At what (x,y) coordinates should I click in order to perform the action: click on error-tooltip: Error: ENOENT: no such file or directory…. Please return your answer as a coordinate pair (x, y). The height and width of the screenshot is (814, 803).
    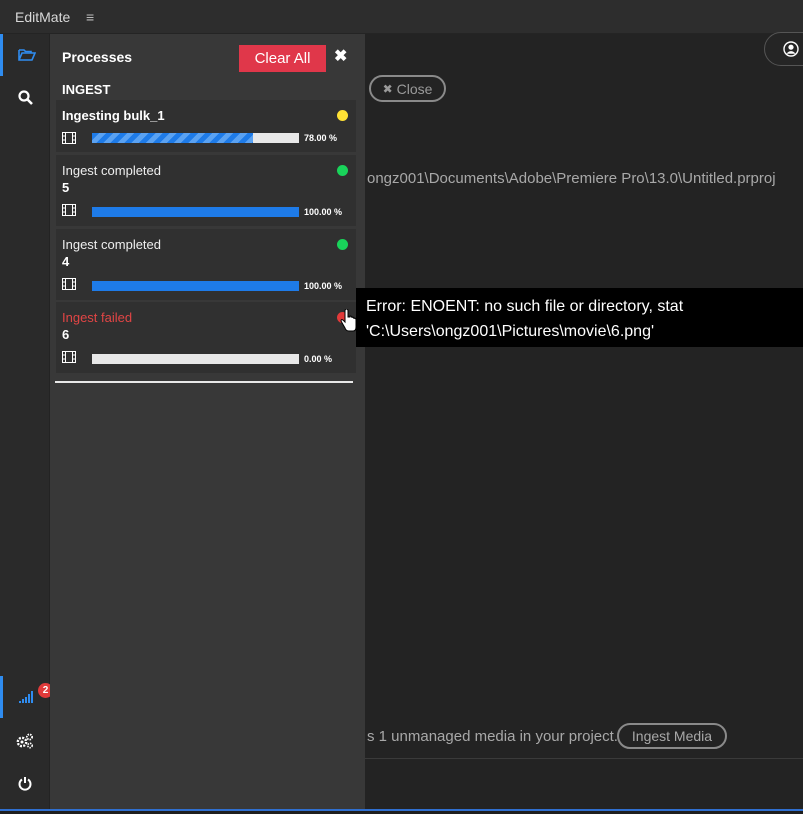
    Looking at the image, I should click on (579, 317).